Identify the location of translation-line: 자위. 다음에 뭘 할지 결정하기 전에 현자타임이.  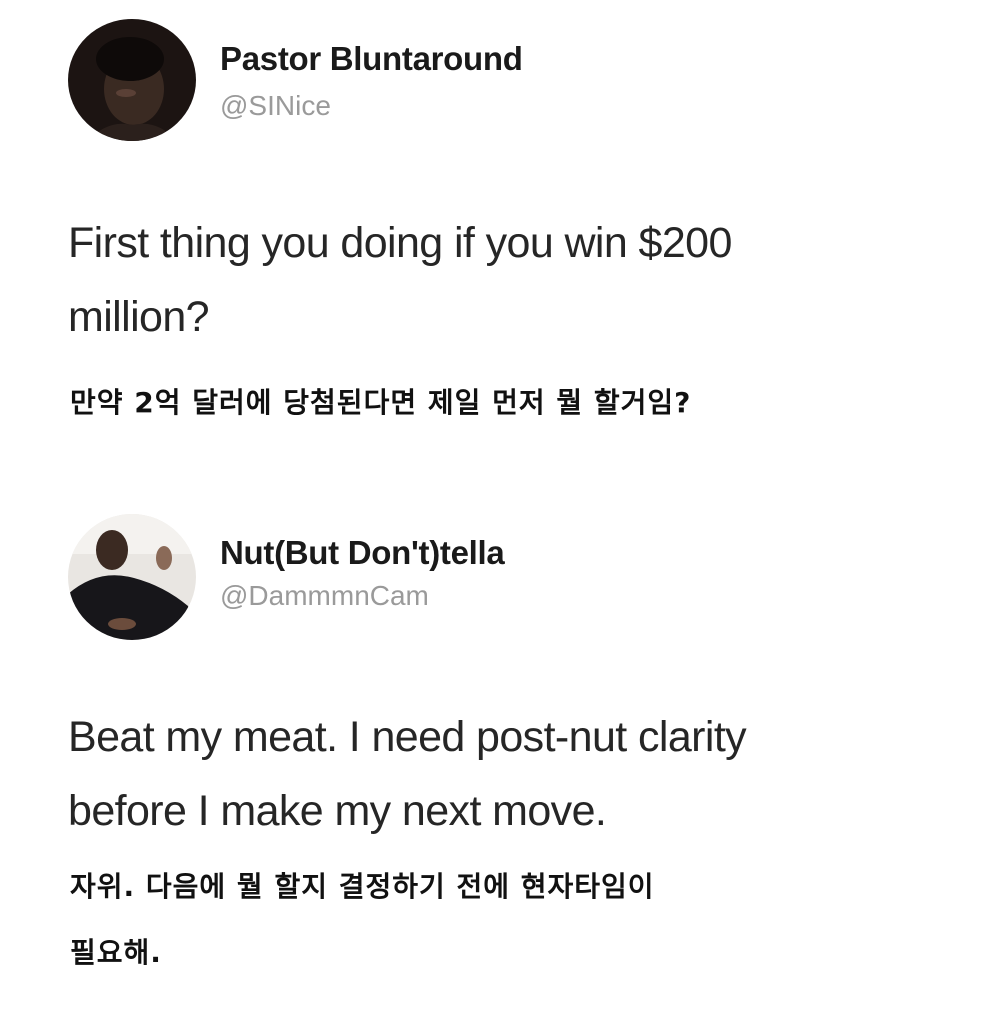
(362, 886).